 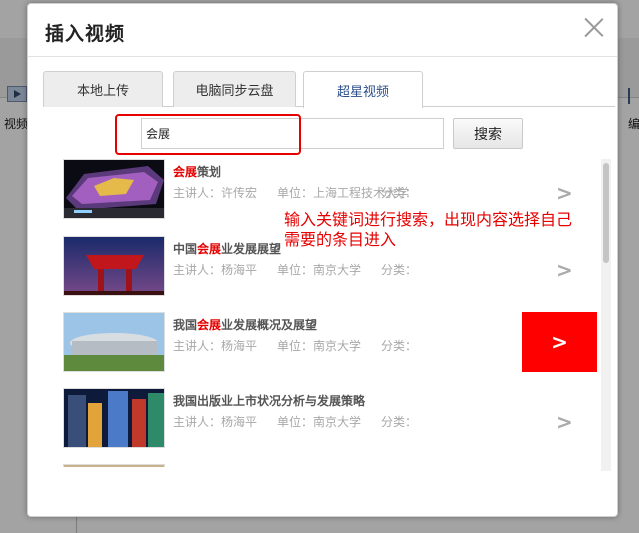 I want to click on results-scrollbar, so click(x=606, y=315).